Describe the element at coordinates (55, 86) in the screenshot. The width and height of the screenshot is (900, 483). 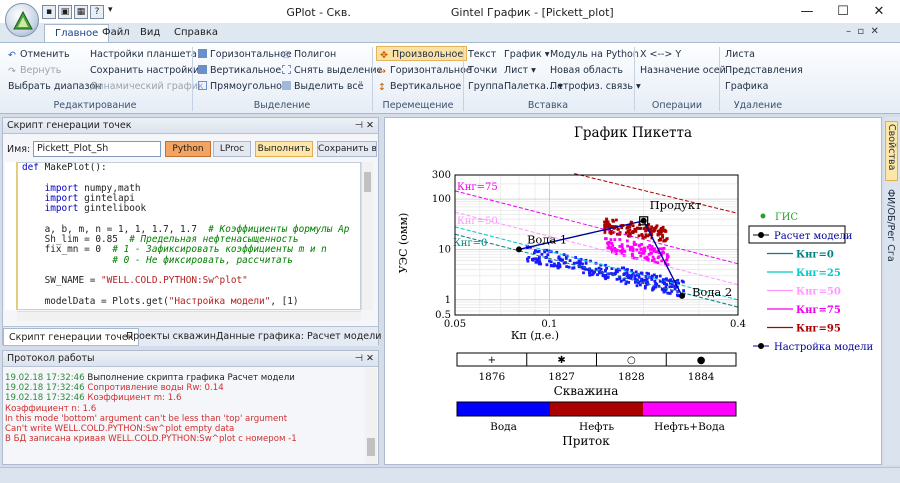
I see `select-range-button: Выбрать диапазон` at that location.